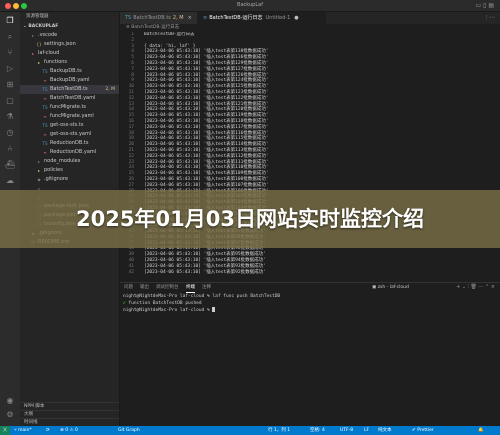 The image size is (500, 435). What do you see at coordinates (317, 430) in the screenshot?
I see `indentation: 空格: 4` at bounding box center [317, 430].